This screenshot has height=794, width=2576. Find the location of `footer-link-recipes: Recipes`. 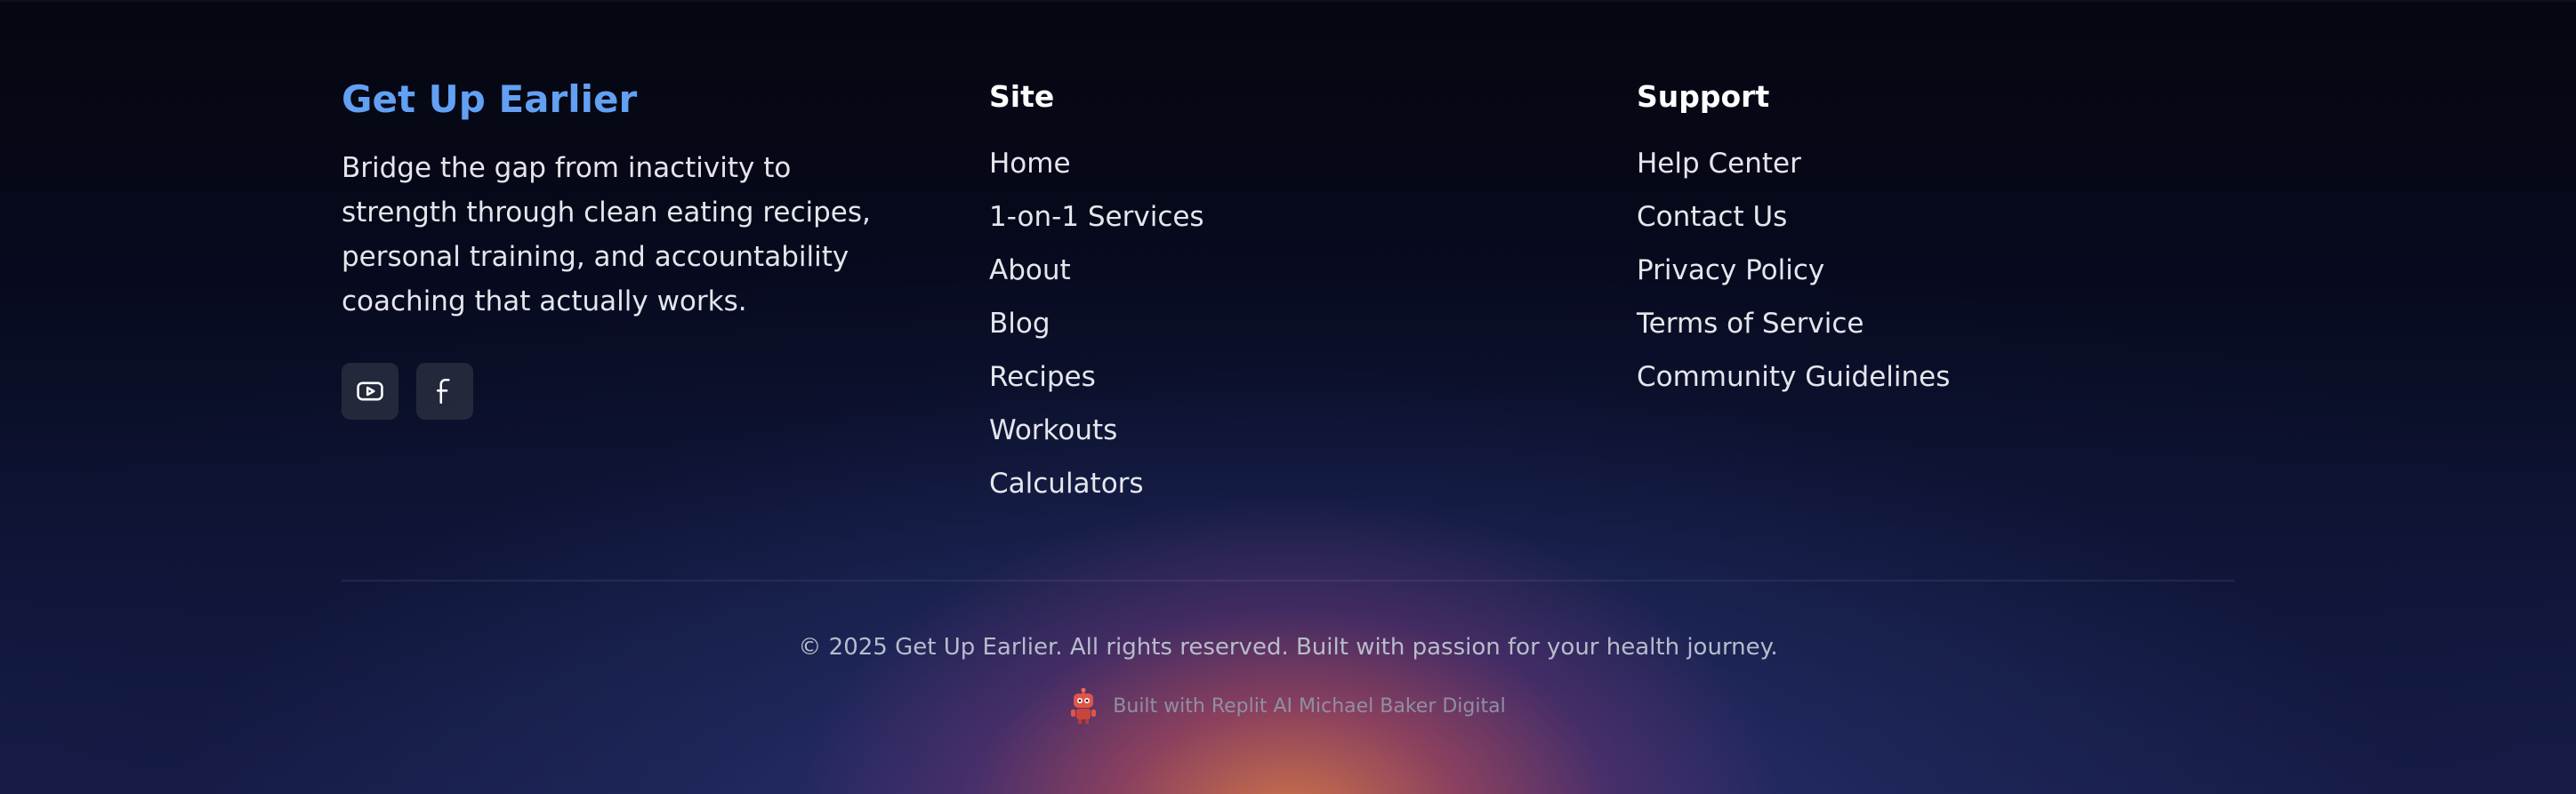

footer-link-recipes: Recipes is located at coordinates (1096, 377).